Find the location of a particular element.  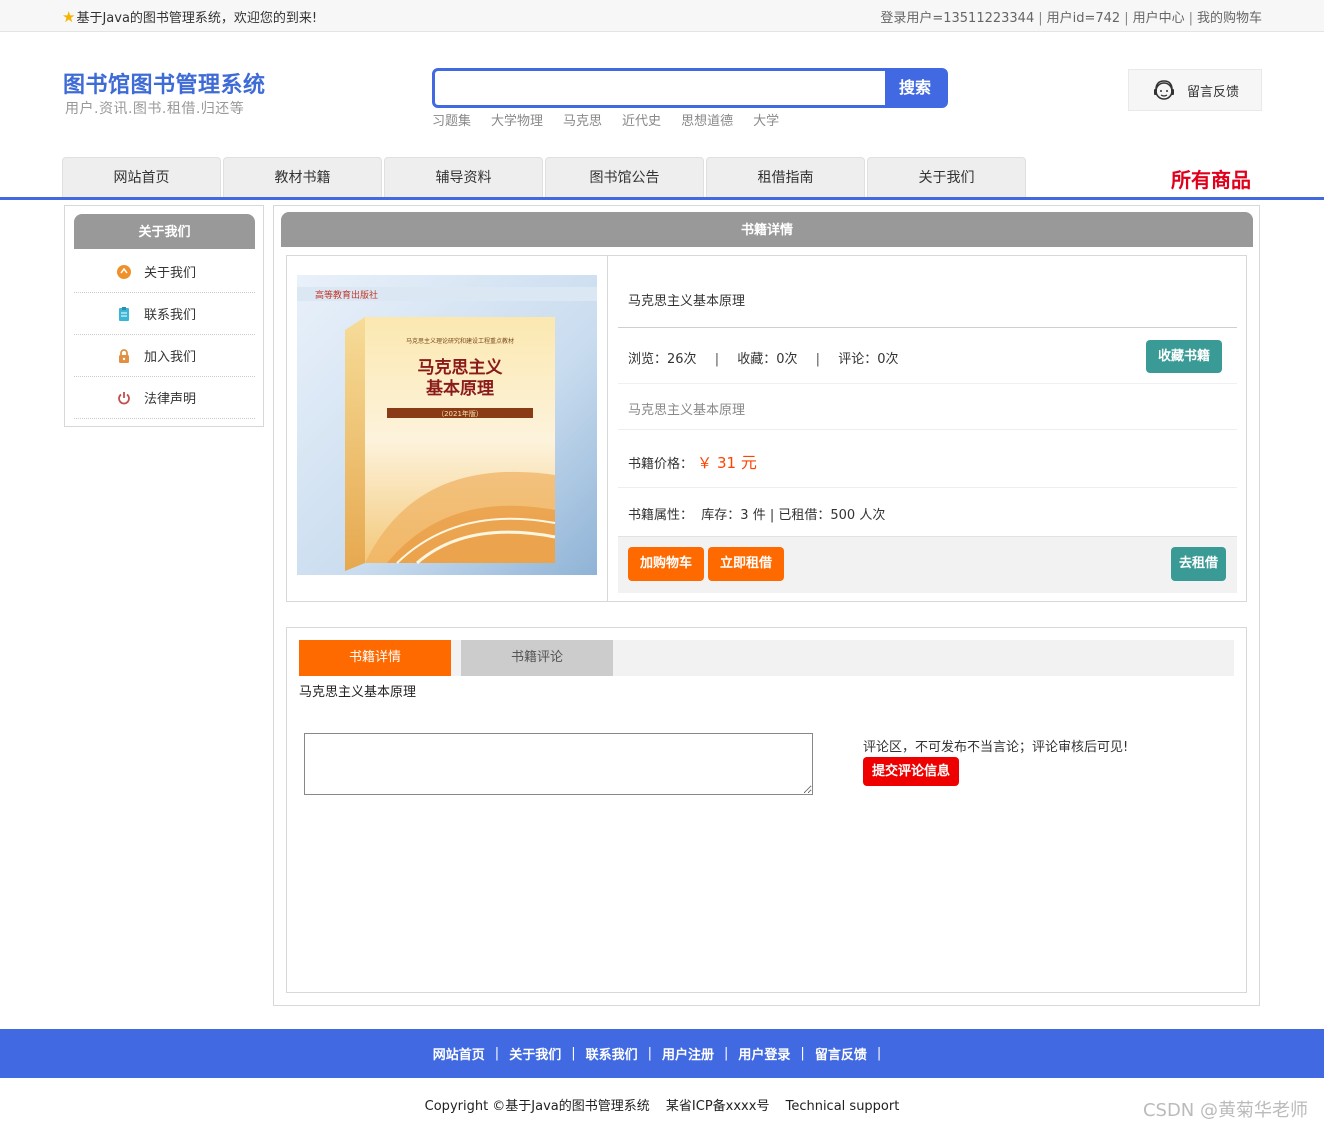

nav-item-textbooks: 教材书籍 is located at coordinates (302, 177).